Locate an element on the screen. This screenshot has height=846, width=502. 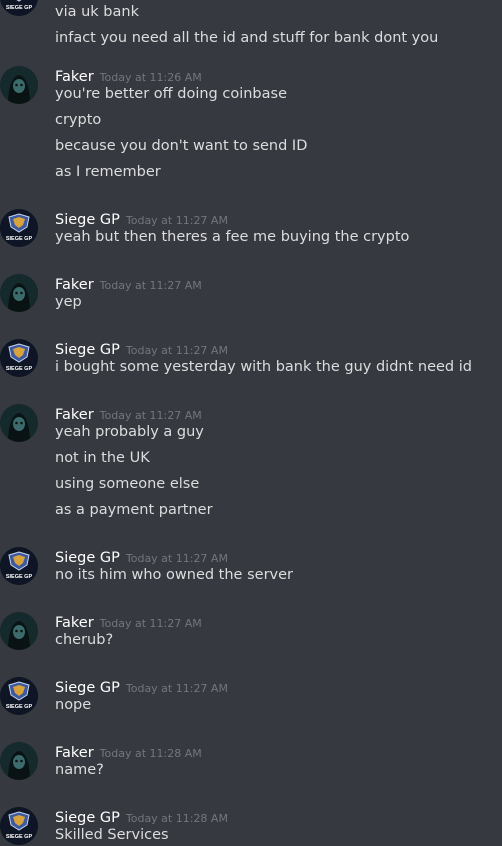
message-text: yeah probably a guy is located at coordinates (129, 432).